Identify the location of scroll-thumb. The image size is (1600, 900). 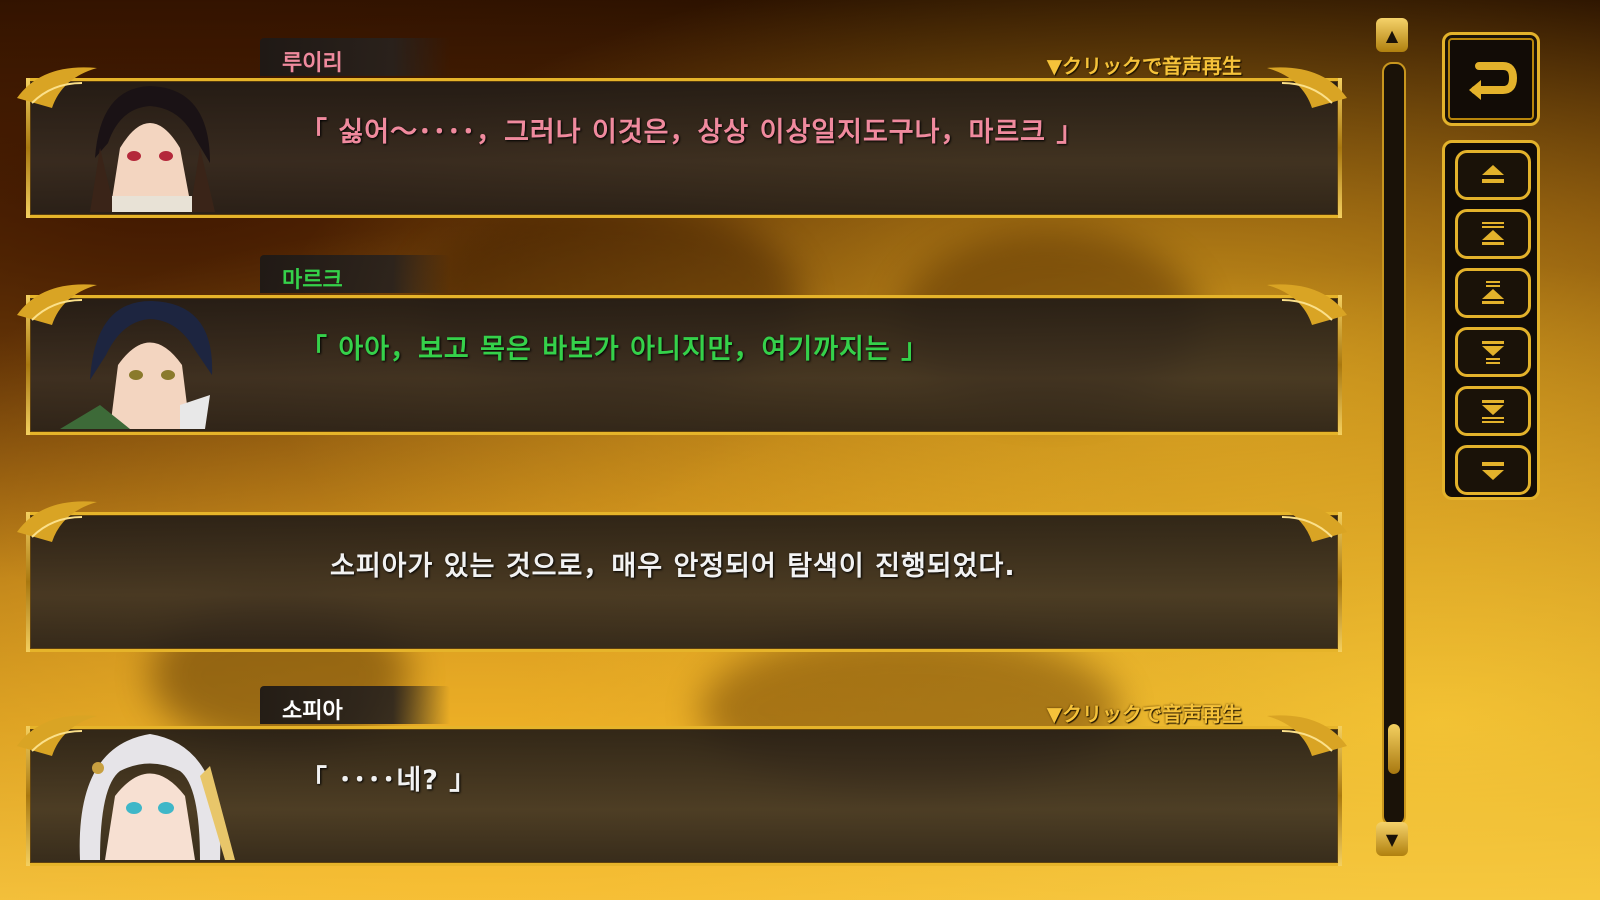
(1394, 749).